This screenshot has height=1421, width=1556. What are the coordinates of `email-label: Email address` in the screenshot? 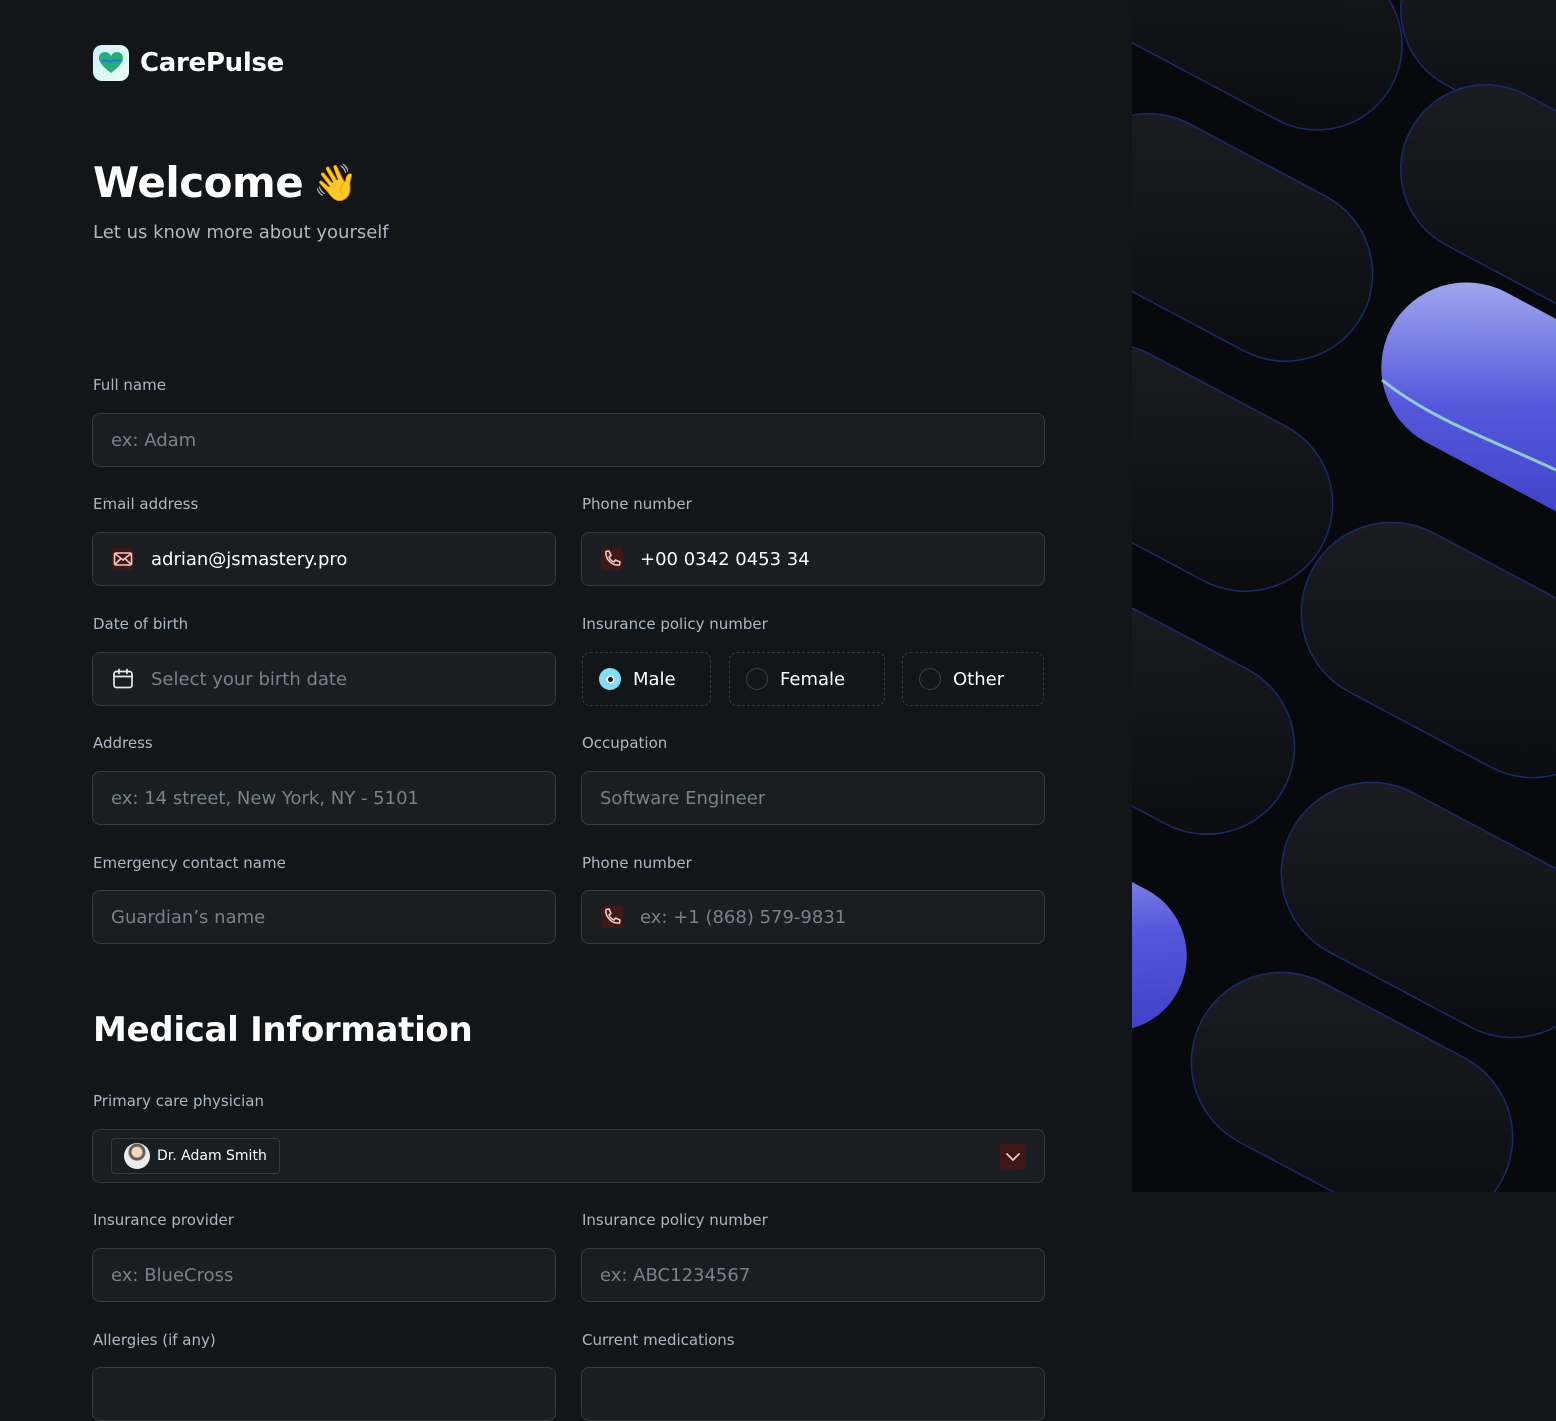 It's located at (146, 504).